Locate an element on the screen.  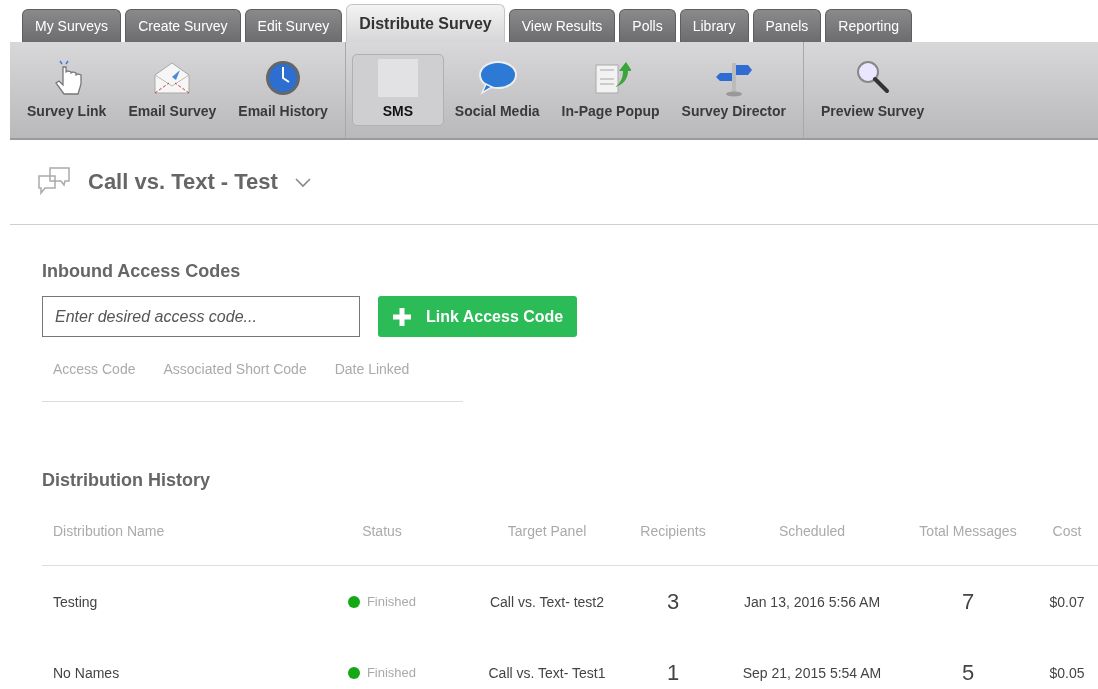
nav-tab: Panels is located at coordinates (787, 25).